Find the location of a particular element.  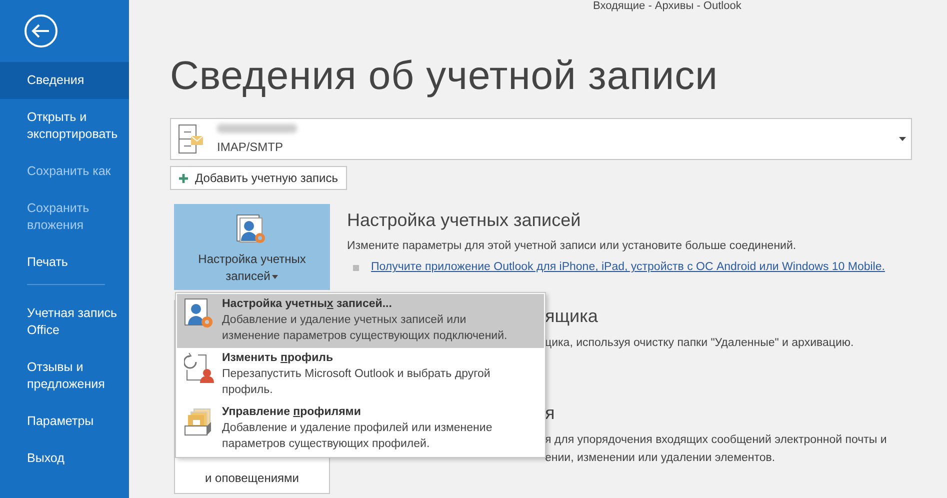

sidebar-item: Параметры is located at coordinates (64, 421).